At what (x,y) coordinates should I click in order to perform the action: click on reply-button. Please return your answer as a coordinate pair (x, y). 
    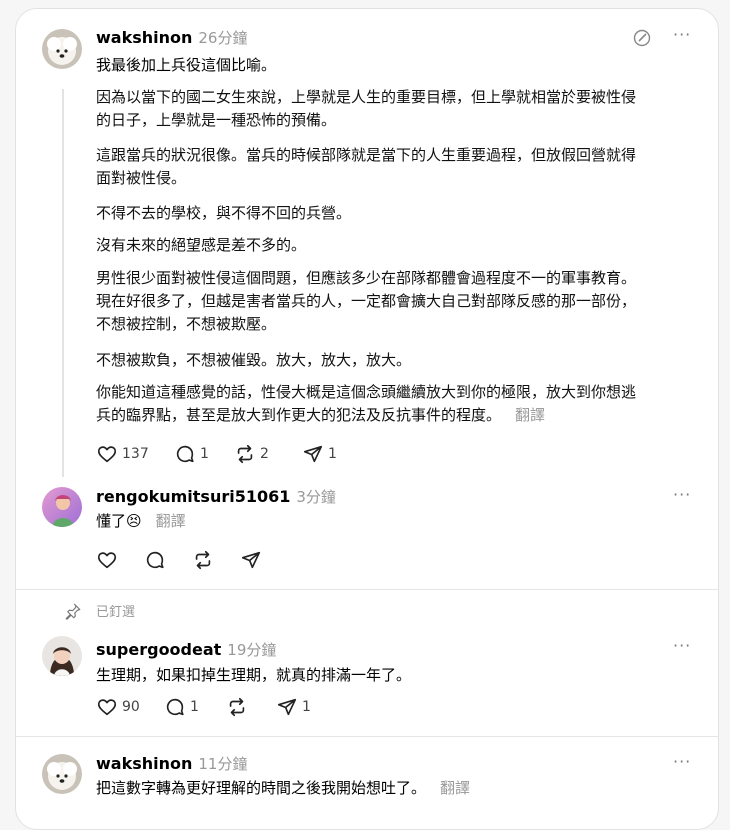
    Looking at the image, I should click on (155, 560).